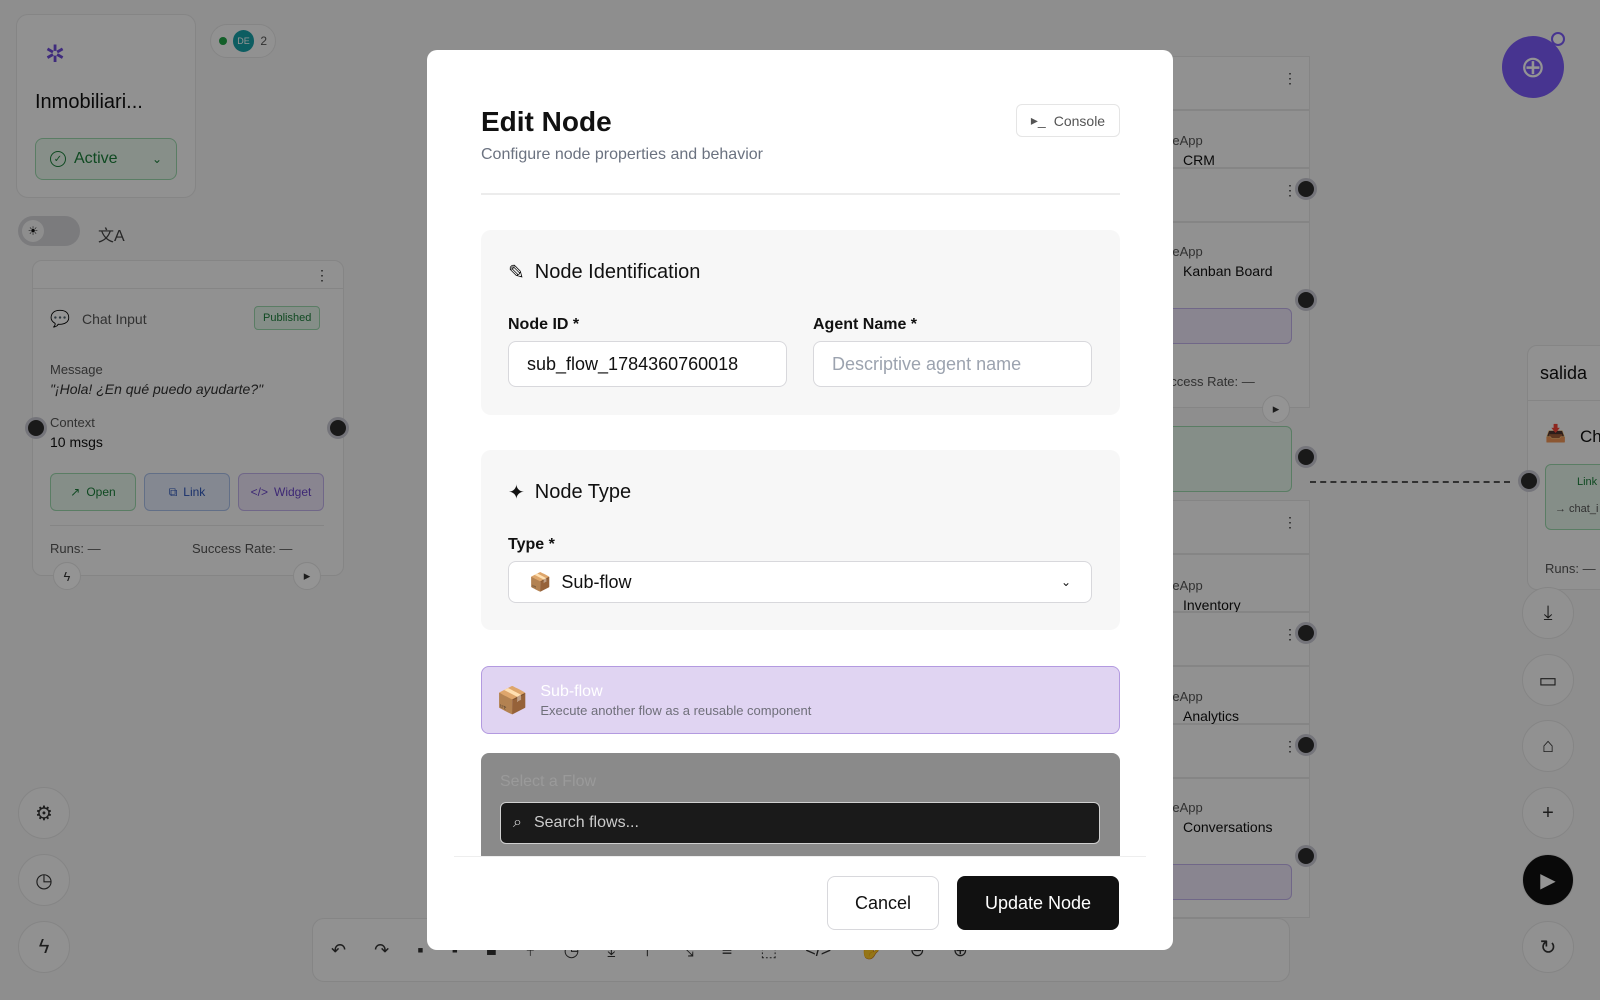 The width and height of the screenshot is (1600, 1000). What do you see at coordinates (517, 822) in the screenshot?
I see `search-icon: ⌕` at bounding box center [517, 822].